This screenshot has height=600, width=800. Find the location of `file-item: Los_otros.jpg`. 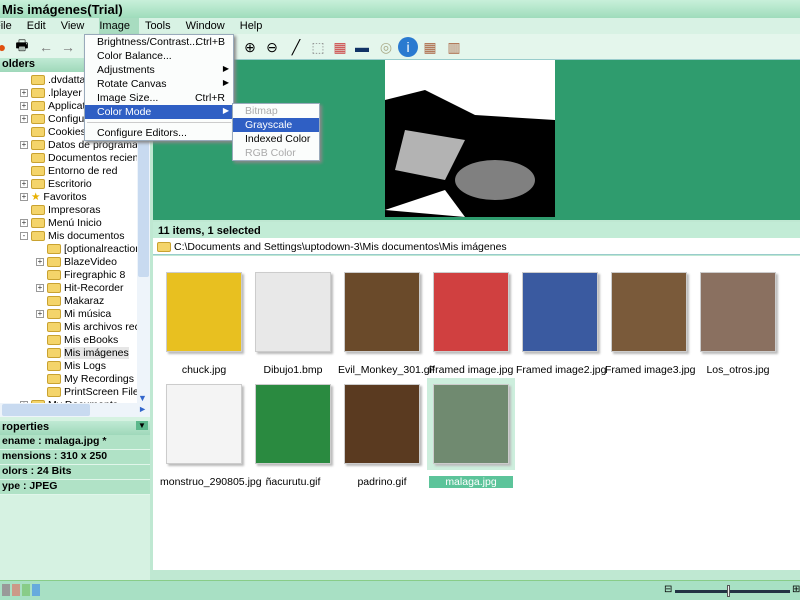

file-item: Los_otros.jpg is located at coordinates (738, 321).